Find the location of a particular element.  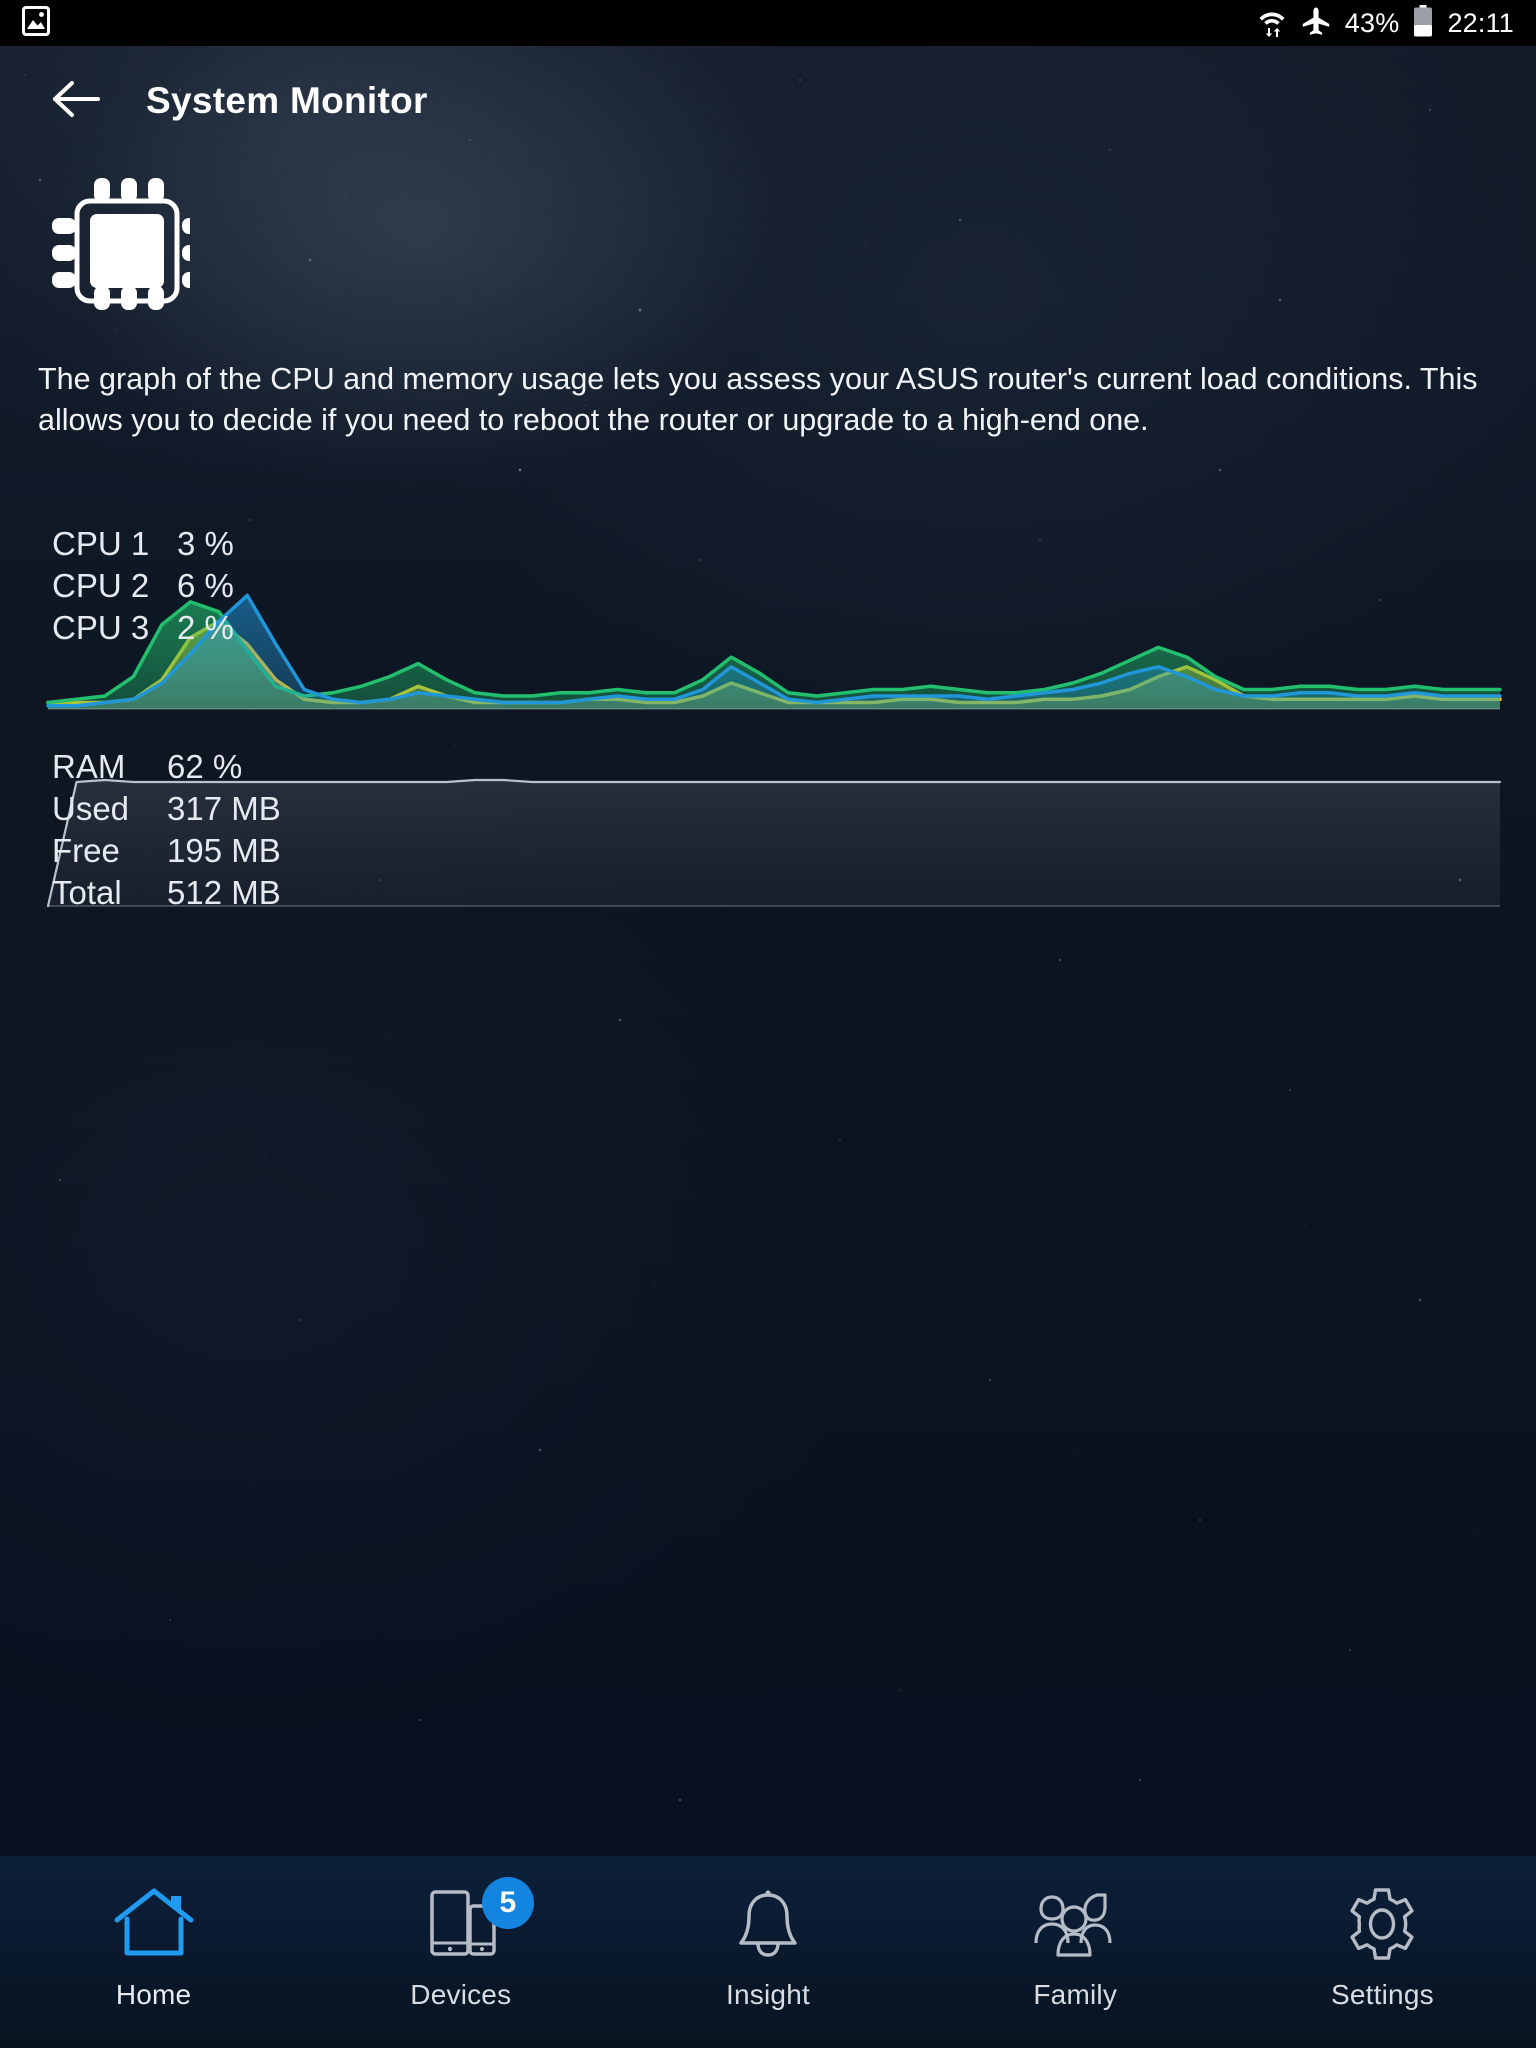

back-button is located at coordinates (77, 101).